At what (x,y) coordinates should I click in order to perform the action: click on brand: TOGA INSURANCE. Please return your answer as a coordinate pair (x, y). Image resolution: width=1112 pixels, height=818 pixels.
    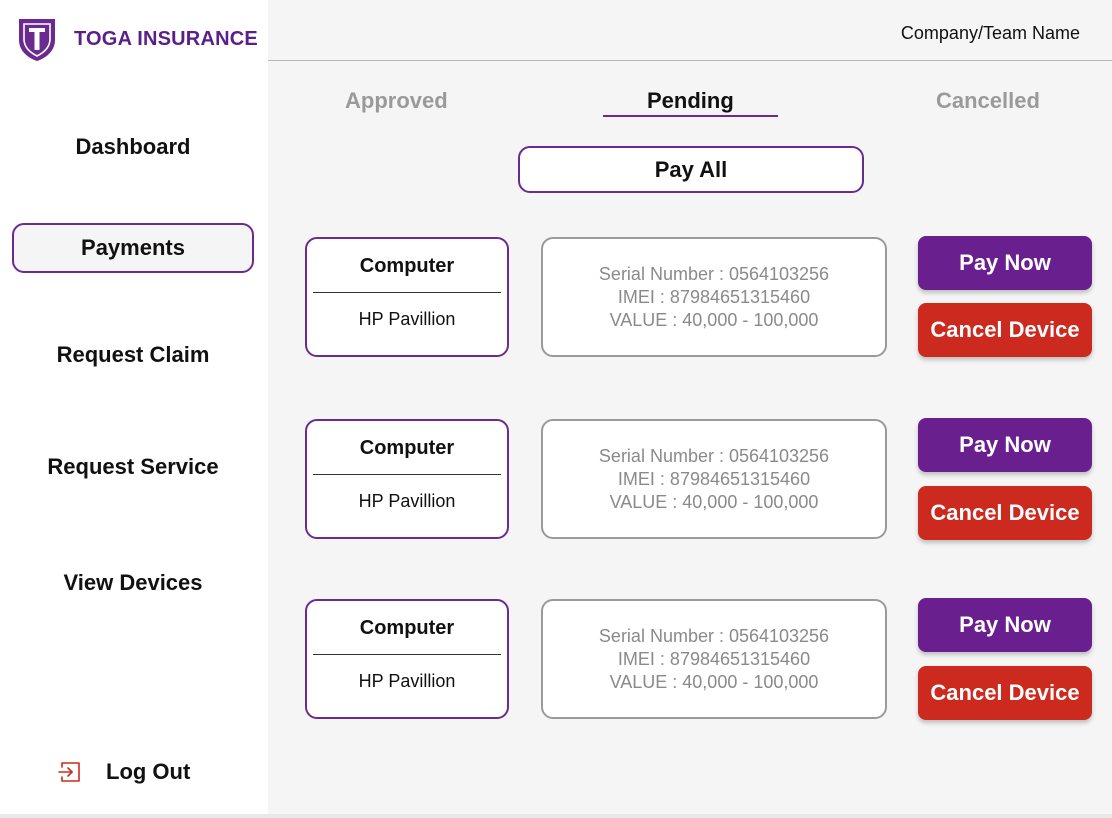
    Looking at the image, I should click on (137, 39).